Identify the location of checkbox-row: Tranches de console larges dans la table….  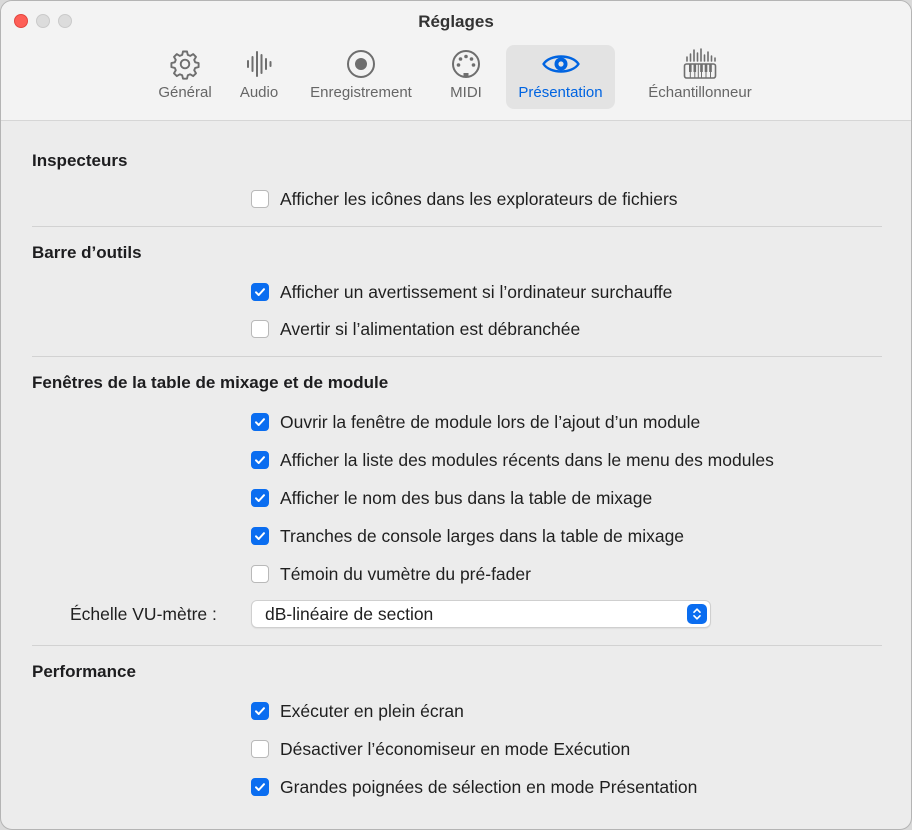
(467, 536).